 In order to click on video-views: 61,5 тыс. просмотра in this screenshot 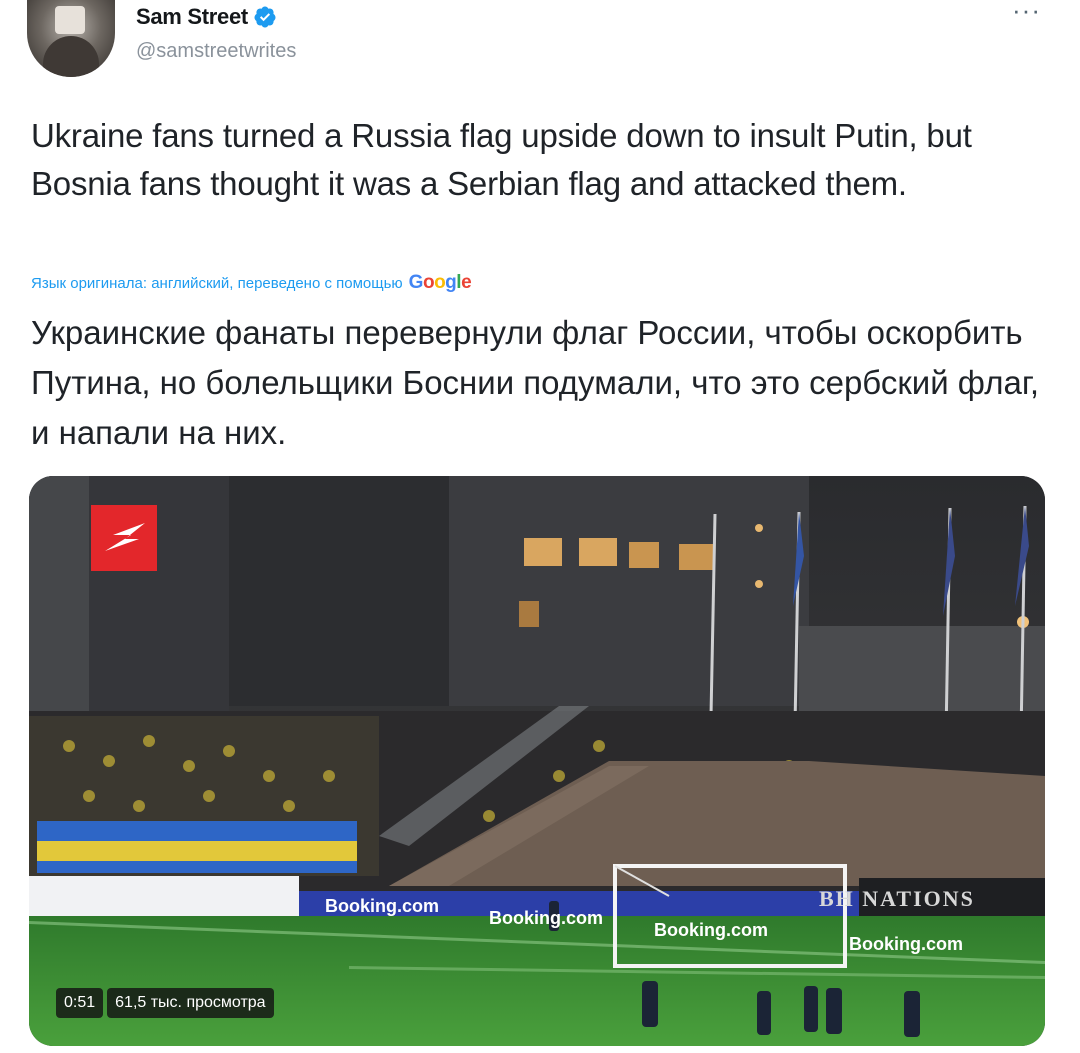, I will do `click(190, 1003)`.